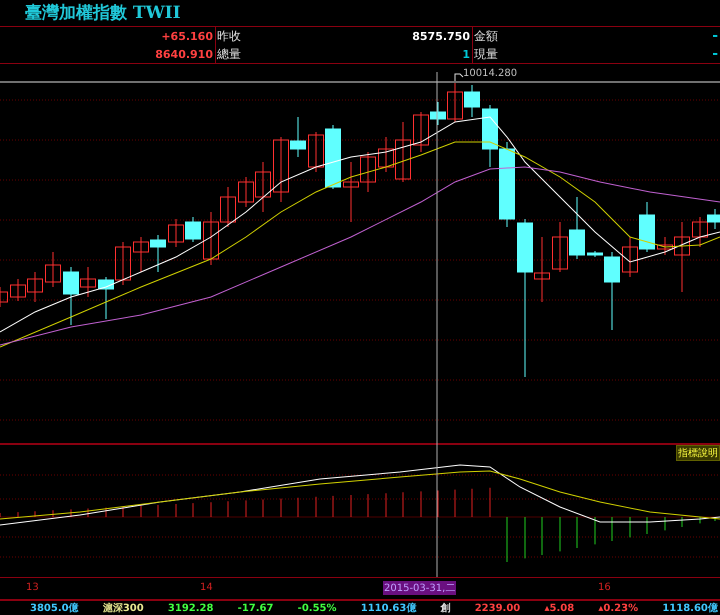  Describe the element at coordinates (559, 608) in the screenshot. I see `ticker-value: ▴5.08` at that location.